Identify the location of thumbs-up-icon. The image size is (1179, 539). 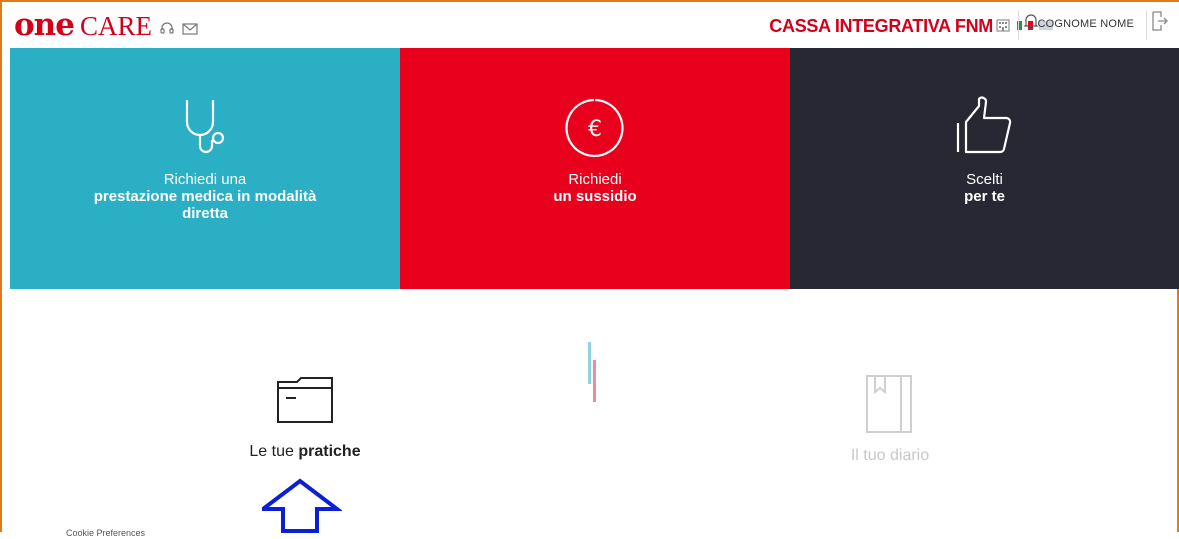
(984, 127).